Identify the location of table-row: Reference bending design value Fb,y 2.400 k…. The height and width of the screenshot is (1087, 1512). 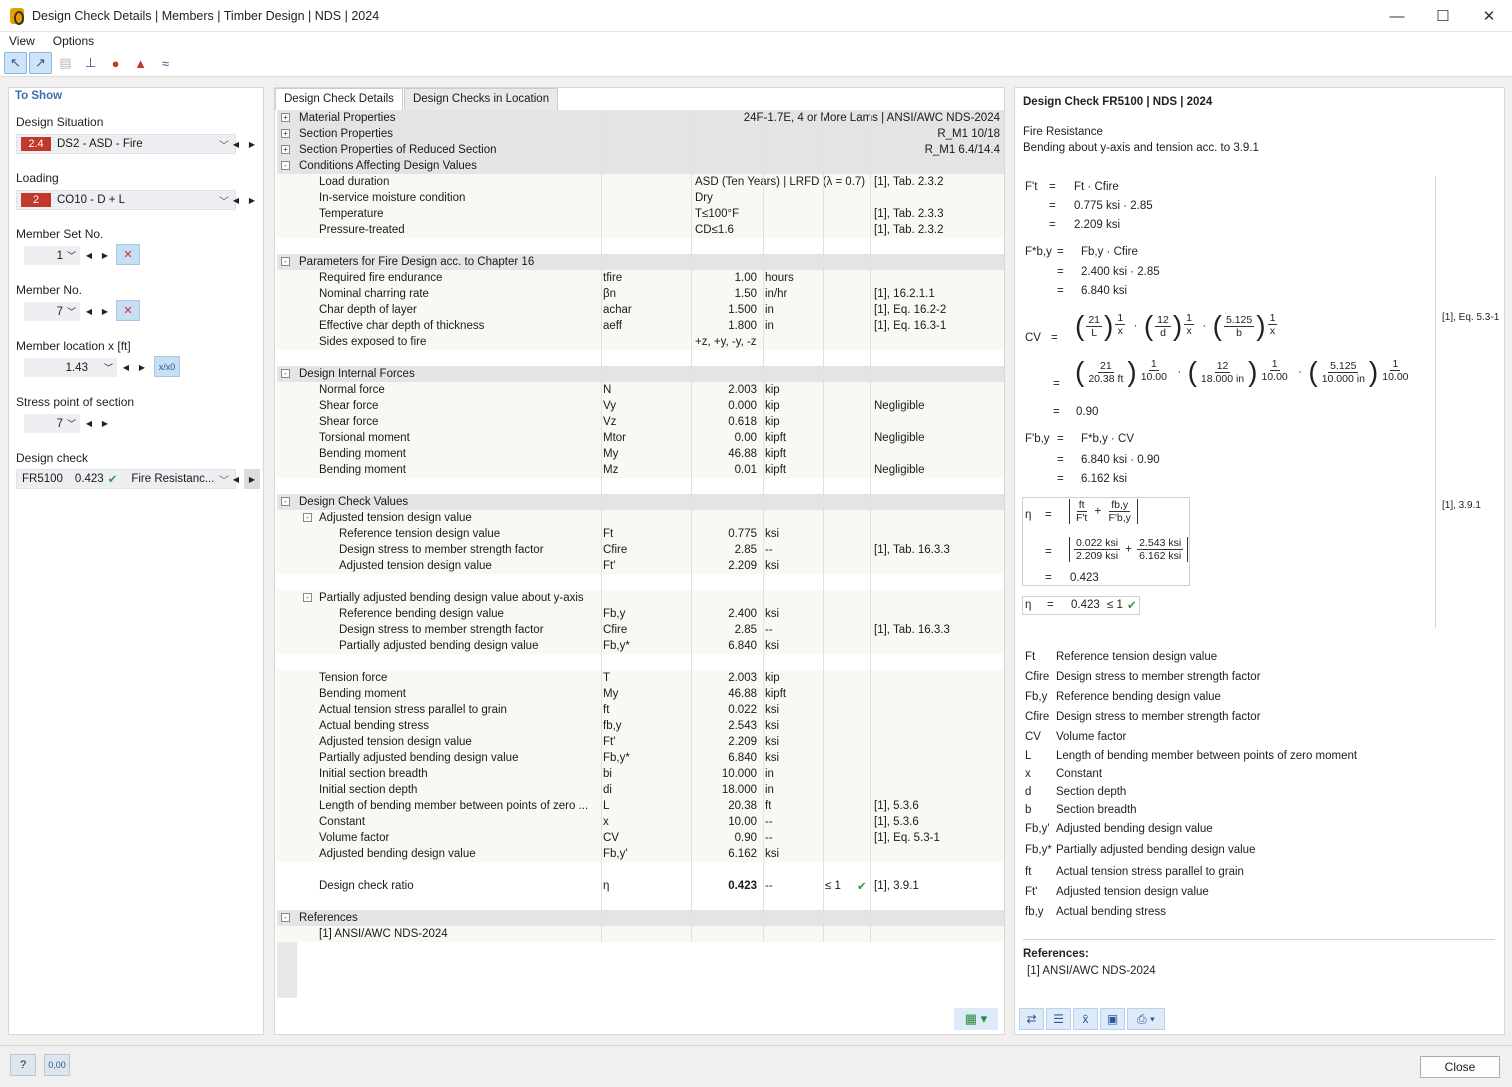
(640, 614).